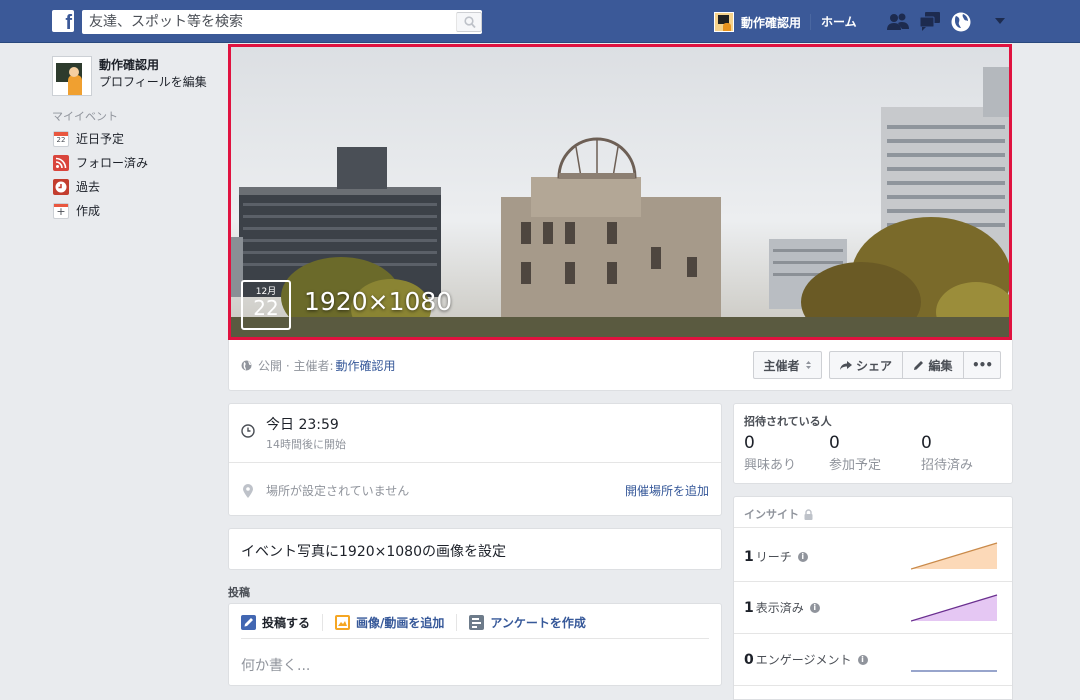 The image size is (1080, 700). I want to click on sidebar-section-title: マイイベント, so click(85, 116).